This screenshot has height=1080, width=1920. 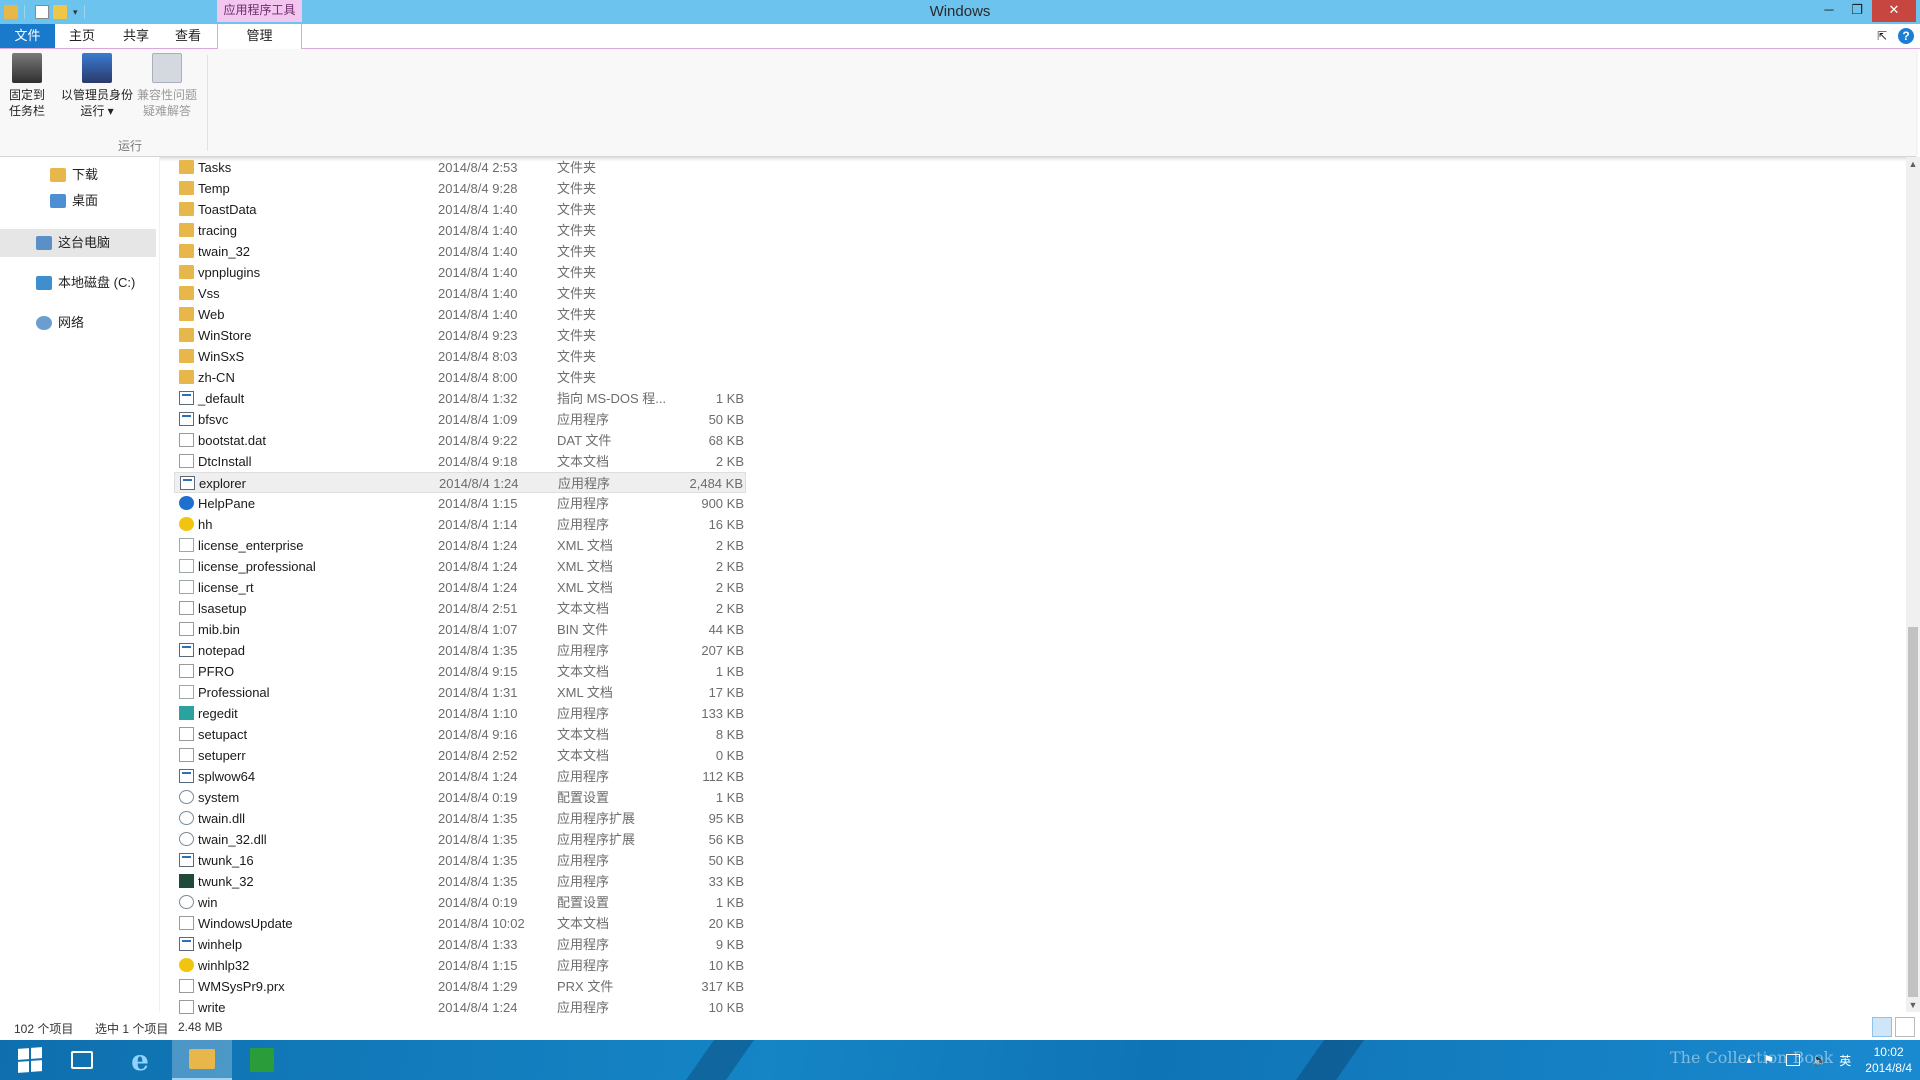 I want to click on file-row: Vss 2014/8/4 1:40 文件夹, so click(x=460, y=293).